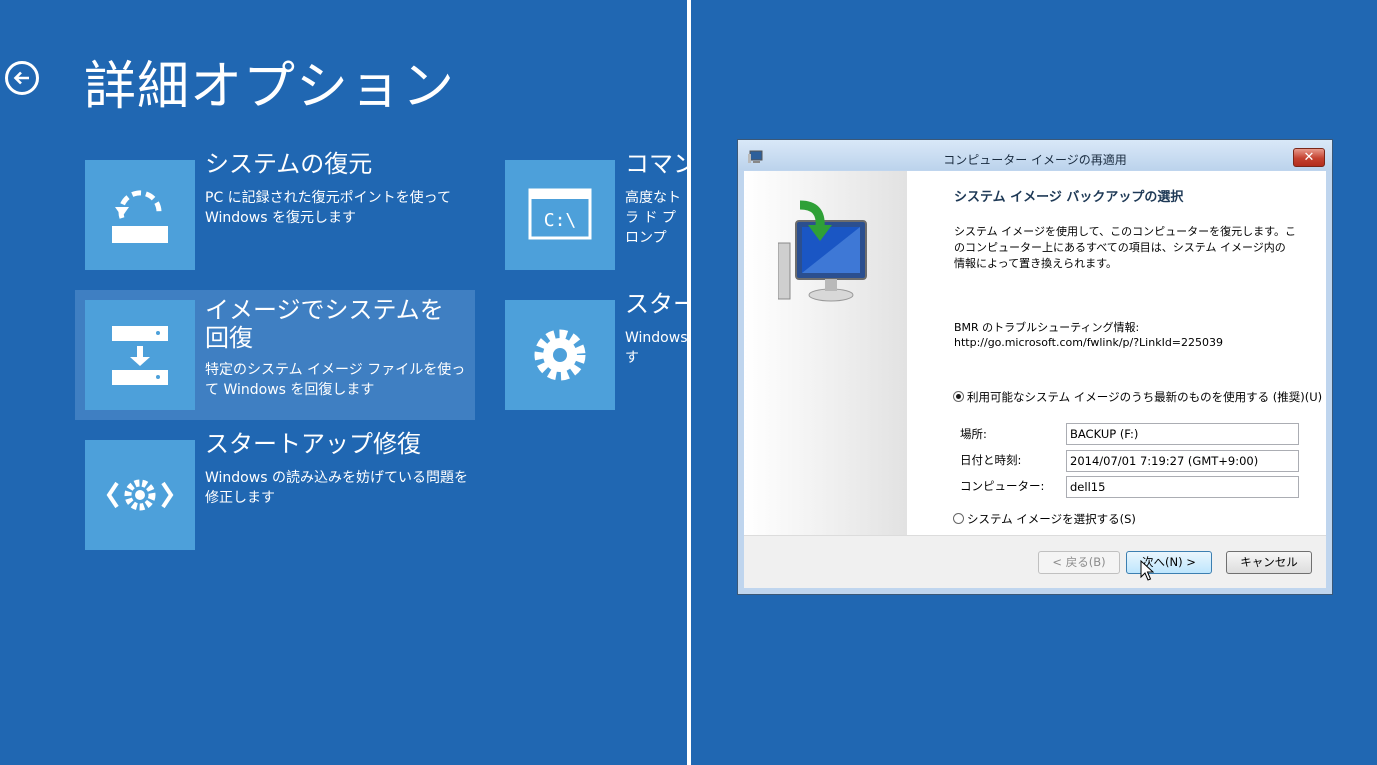  I want to click on command-prompt-icon: C:\, so click(560, 215).